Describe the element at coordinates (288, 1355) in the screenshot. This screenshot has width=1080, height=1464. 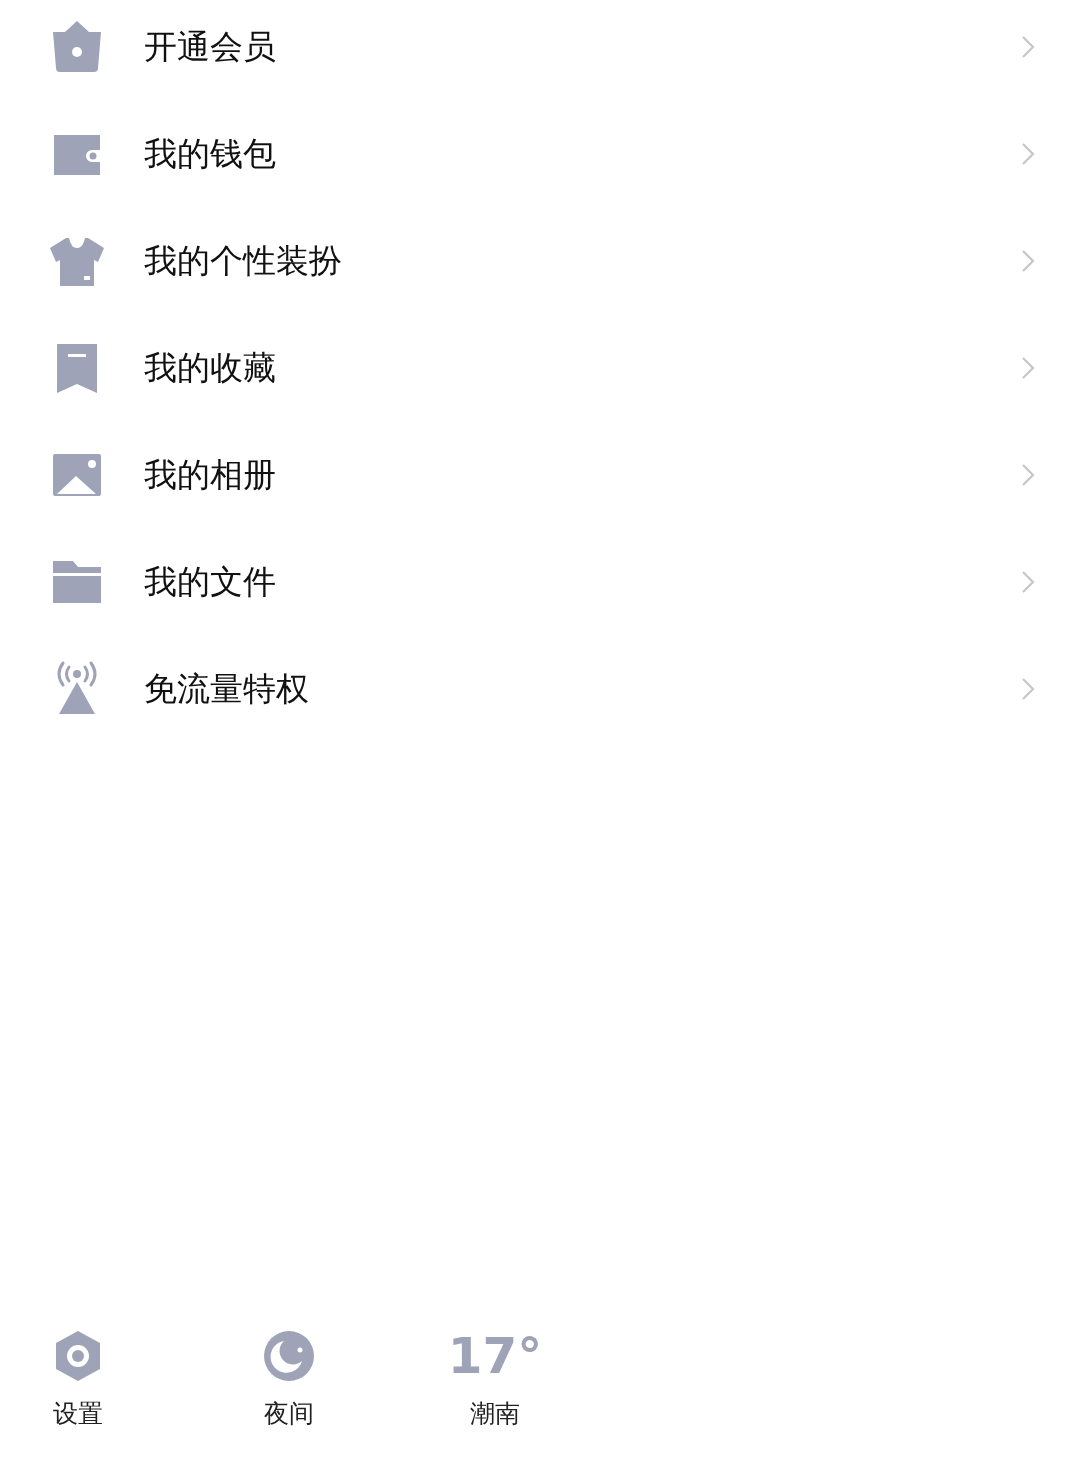
I see `moon-icon` at that location.